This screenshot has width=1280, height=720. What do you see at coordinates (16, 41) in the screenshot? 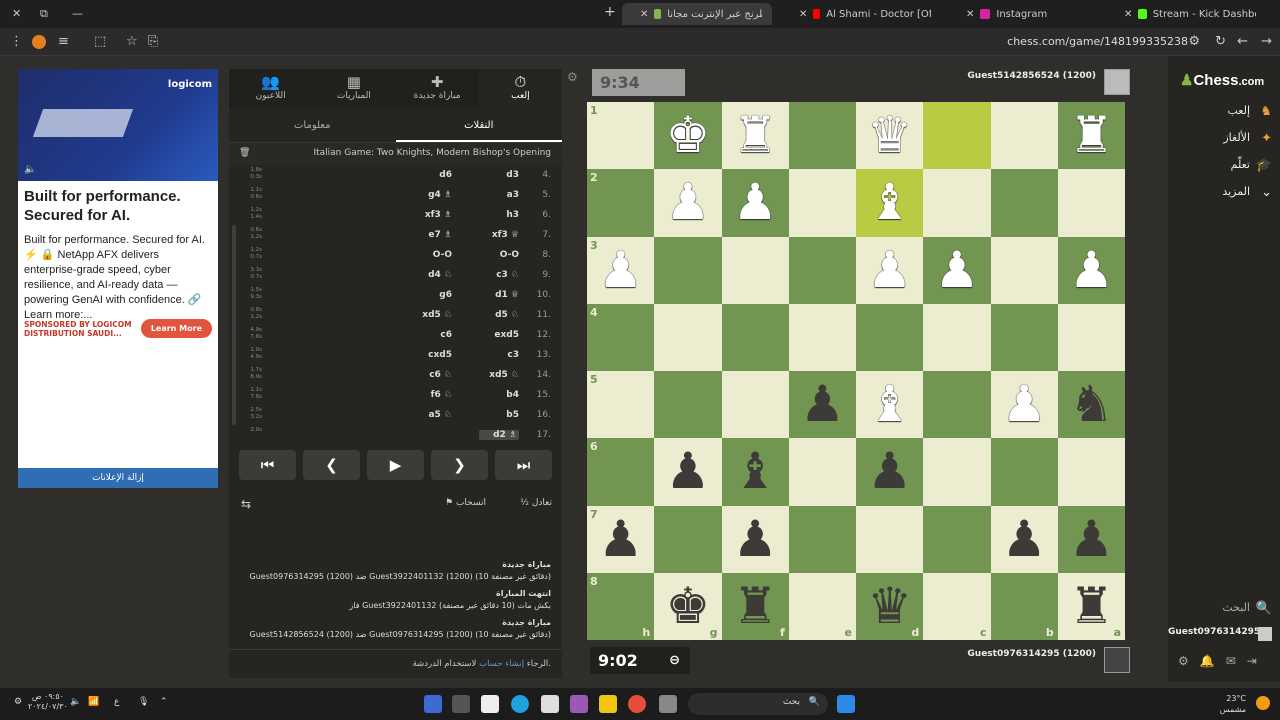
I see `menu-dots-icon: ⋮` at bounding box center [16, 41].